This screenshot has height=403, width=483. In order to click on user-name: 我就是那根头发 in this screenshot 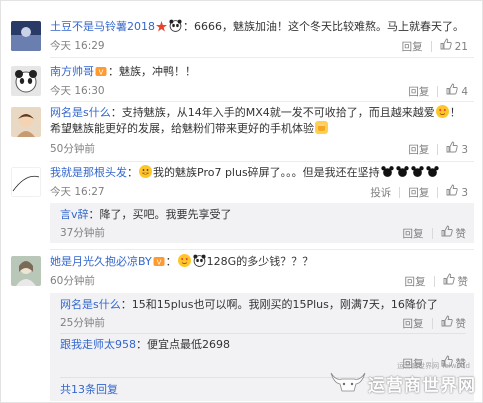, I will do `click(88, 172)`.